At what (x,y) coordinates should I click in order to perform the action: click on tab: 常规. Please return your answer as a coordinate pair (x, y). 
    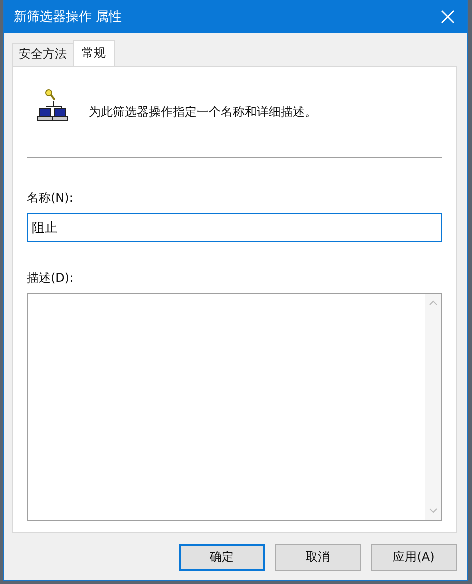
    Looking at the image, I should click on (94, 53).